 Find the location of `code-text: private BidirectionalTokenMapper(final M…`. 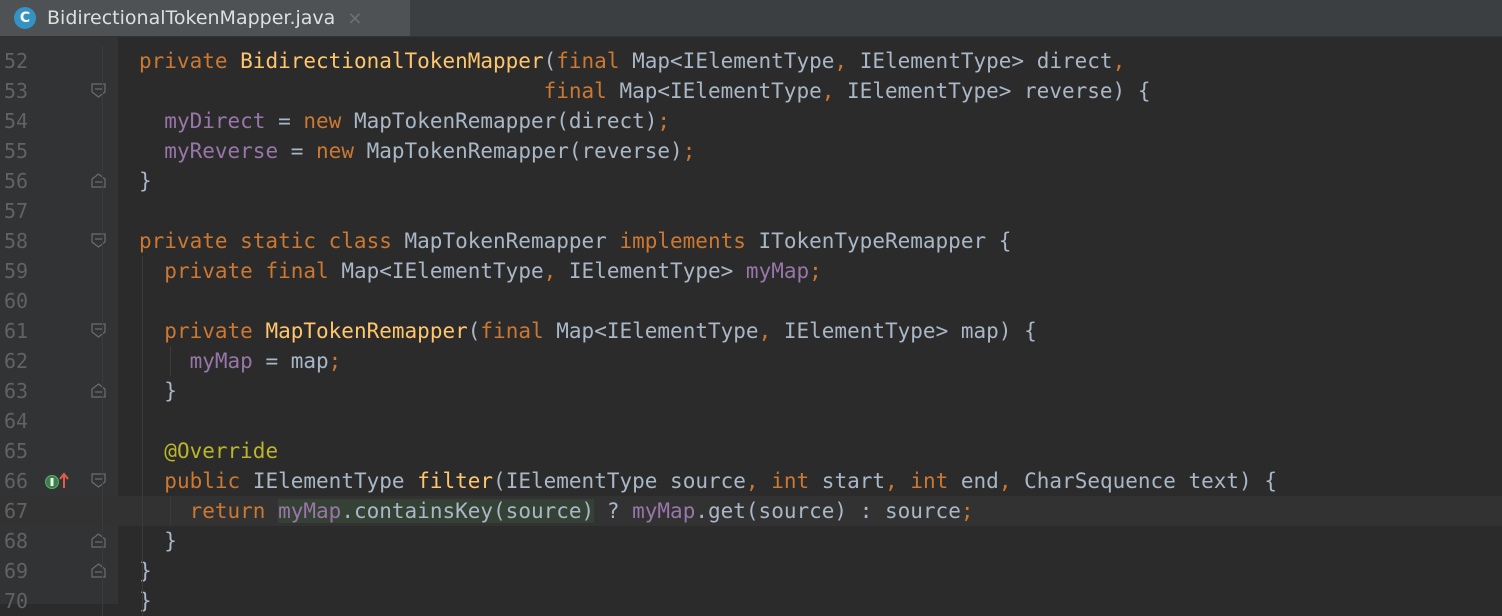

code-text: private BidirectionalTokenMapper(final M… is located at coordinates (632, 61).